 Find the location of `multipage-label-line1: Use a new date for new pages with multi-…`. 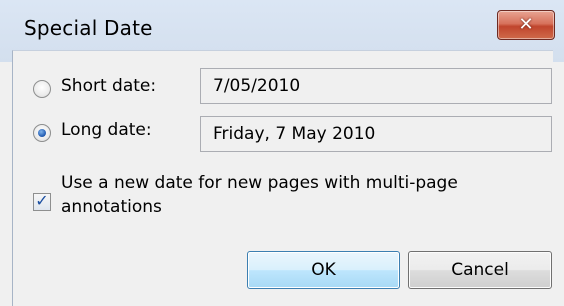

multipage-label-line1: Use a new date for new pages with multi-… is located at coordinates (259, 183).